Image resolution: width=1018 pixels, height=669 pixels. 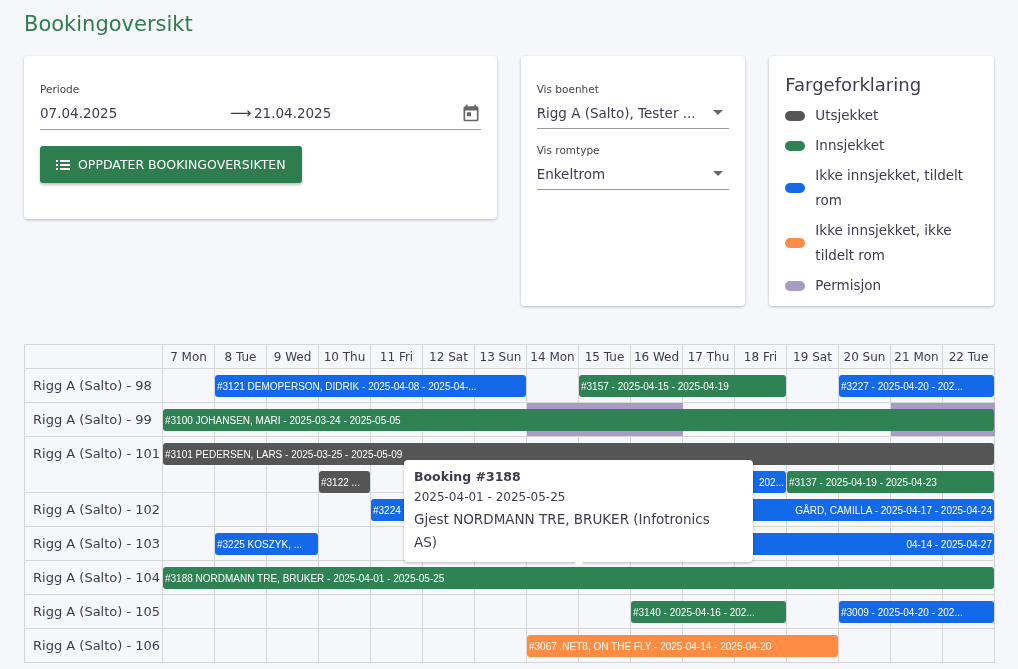 I want to click on room-label: Rigg A (Salto) - 101, so click(x=97, y=453).